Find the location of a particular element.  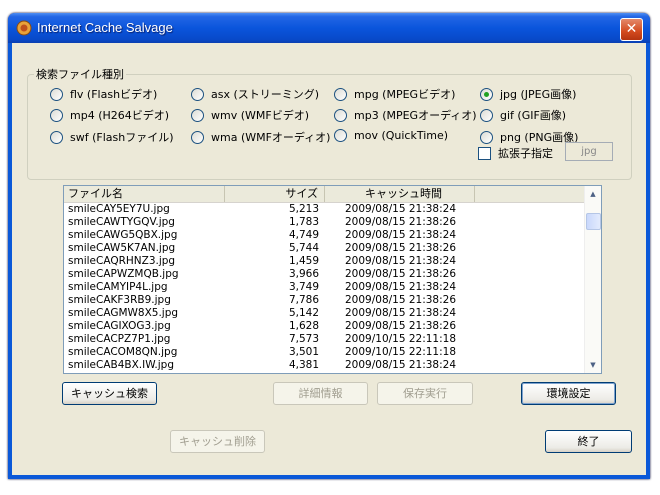

filetype-radio: mpg (MPEGビデオ) is located at coordinates (394, 94).